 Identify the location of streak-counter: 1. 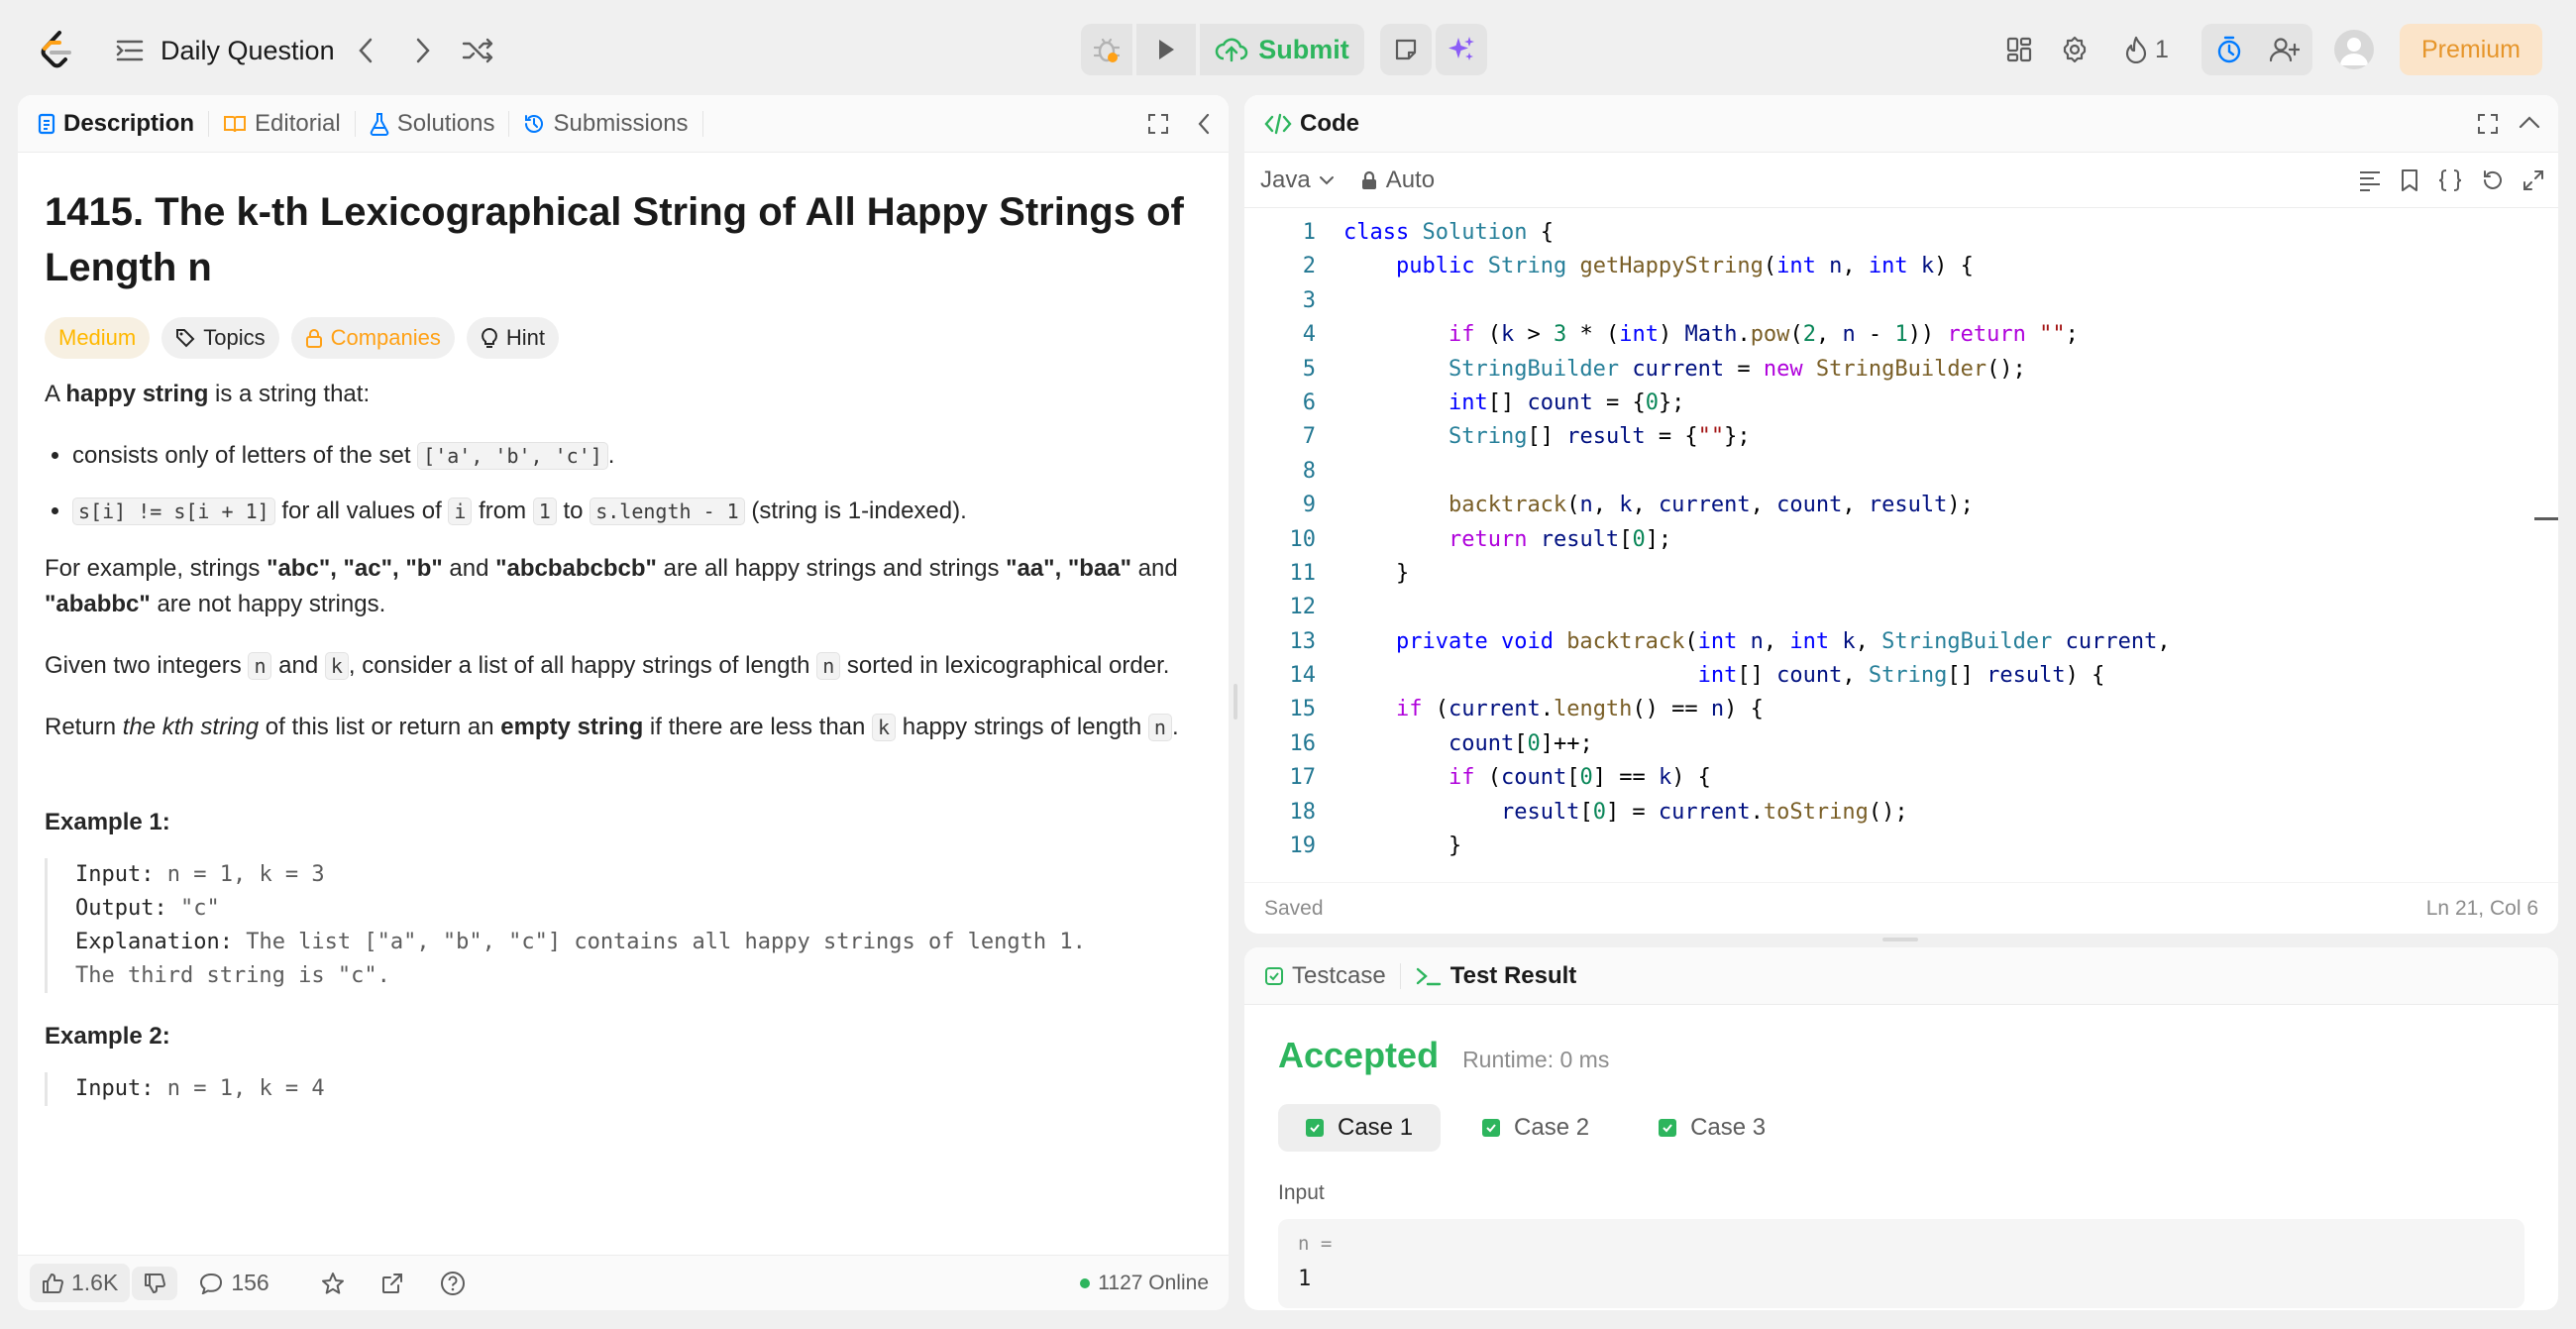
(2147, 50).